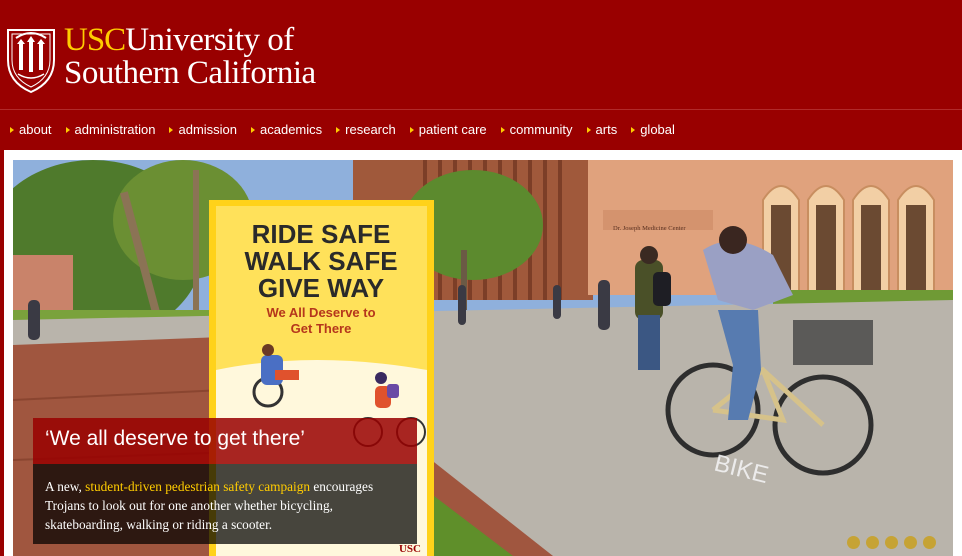 Image resolution: width=962 pixels, height=556 pixels. What do you see at coordinates (448, 129) in the screenshot?
I see `nav-item-patient-care: patient care` at bounding box center [448, 129].